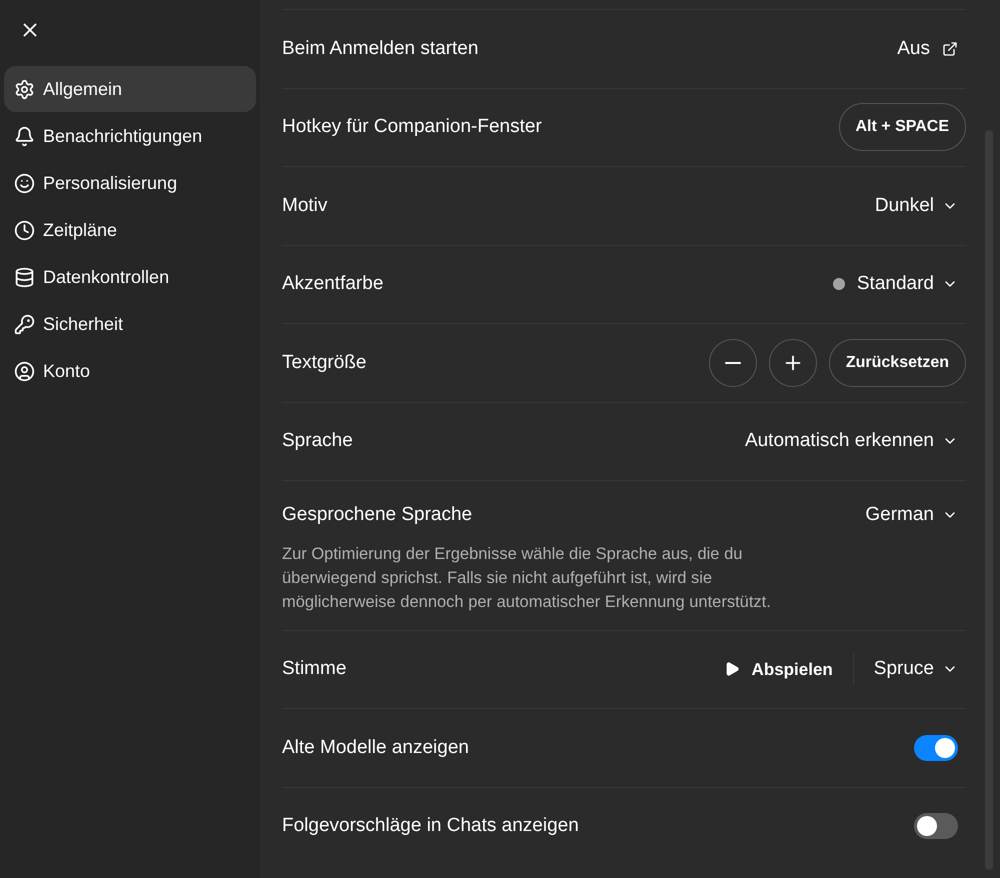 The image size is (1000, 878). I want to click on setting-description: Zur Optimierung der Ergebnisse wähle die Sprache aus, die du überwiegend sprichst. Falls sie nicht aufgeführt ist, wird sie möglicherweise dennoch per automatischer Erkennung unterstützt., so click(527, 578).